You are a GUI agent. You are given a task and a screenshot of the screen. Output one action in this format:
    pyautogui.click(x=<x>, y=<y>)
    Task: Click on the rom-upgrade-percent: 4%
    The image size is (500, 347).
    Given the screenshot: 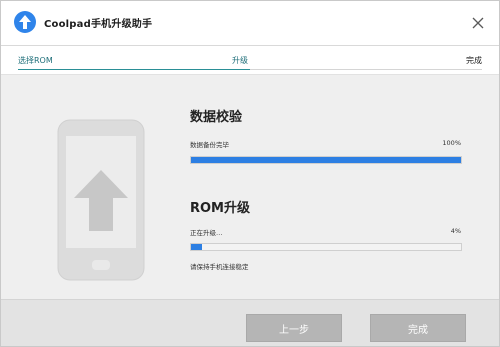 What is the action you would take?
    pyautogui.click(x=455, y=231)
    